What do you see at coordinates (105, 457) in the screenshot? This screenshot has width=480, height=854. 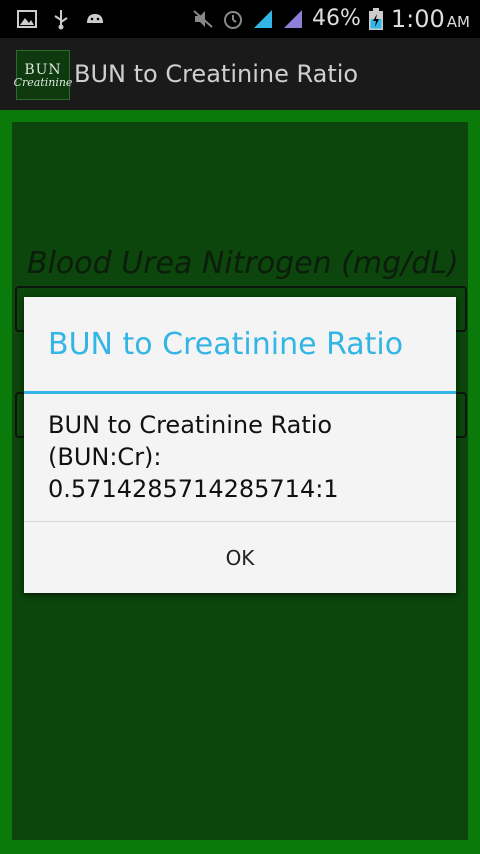 I see `dialog-message-line2: (BUN:Cr):` at bounding box center [105, 457].